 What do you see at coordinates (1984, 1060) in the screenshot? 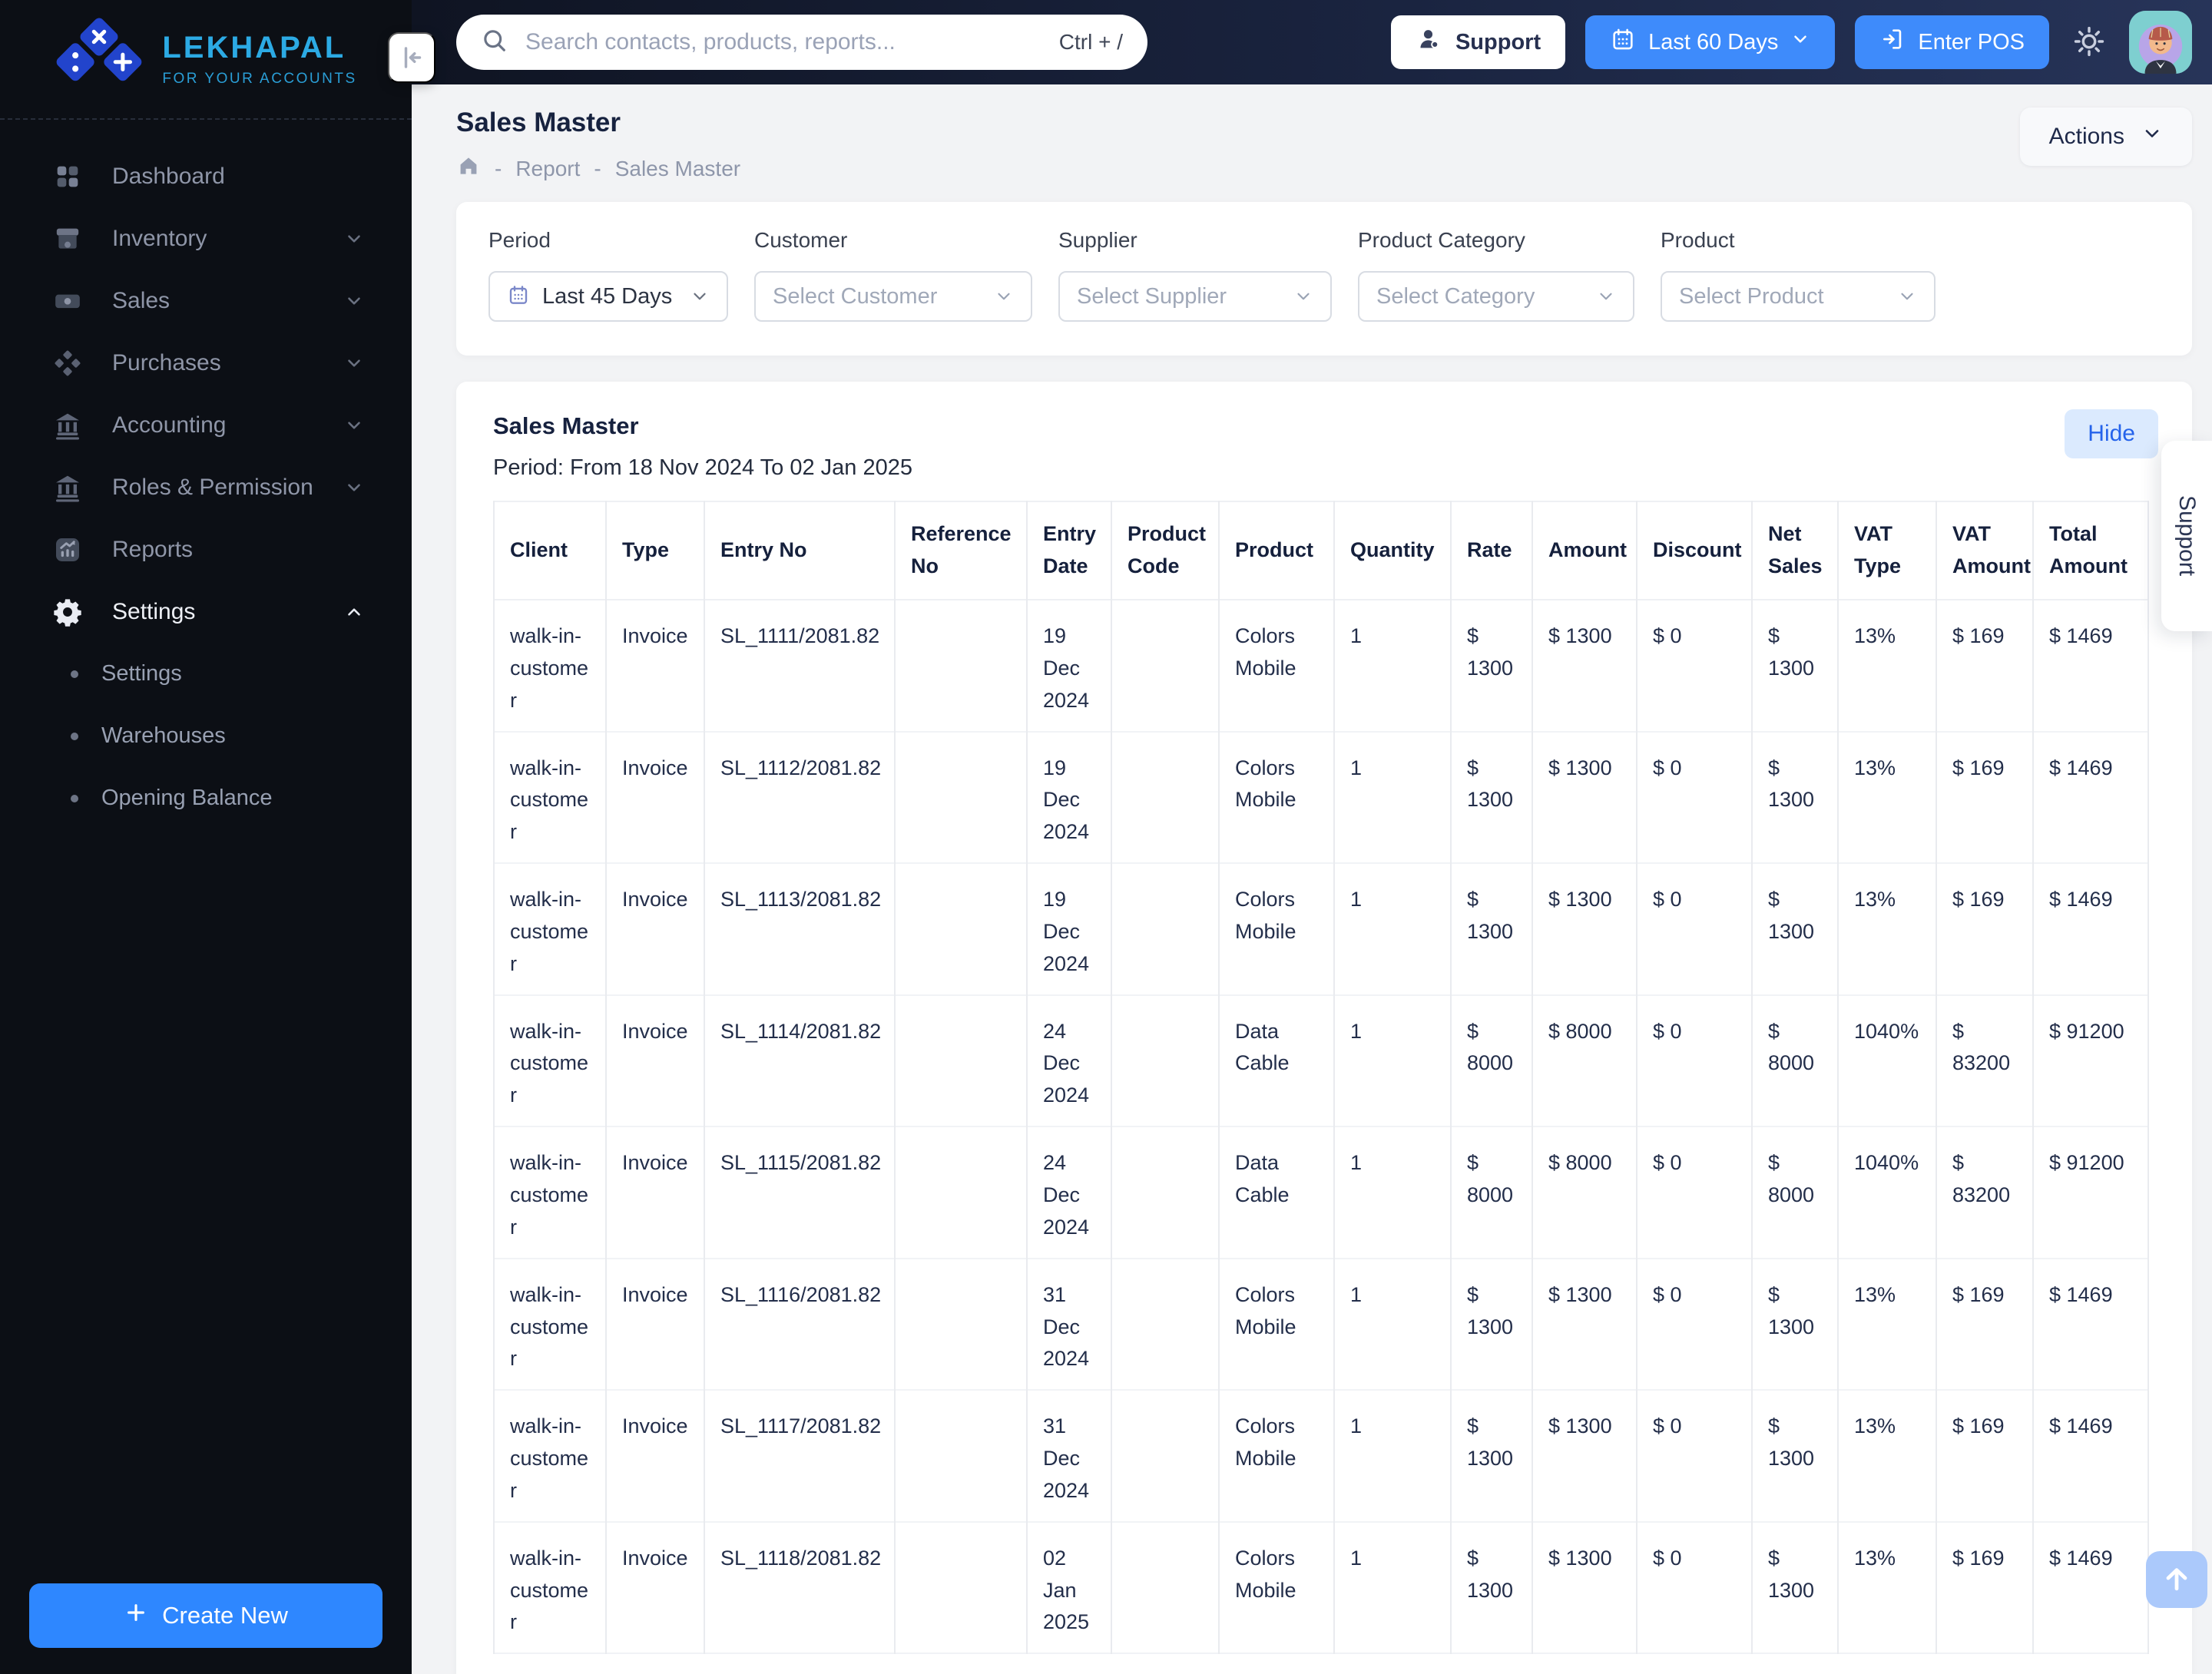
I see `table-cell: $ 83200` at bounding box center [1984, 1060].